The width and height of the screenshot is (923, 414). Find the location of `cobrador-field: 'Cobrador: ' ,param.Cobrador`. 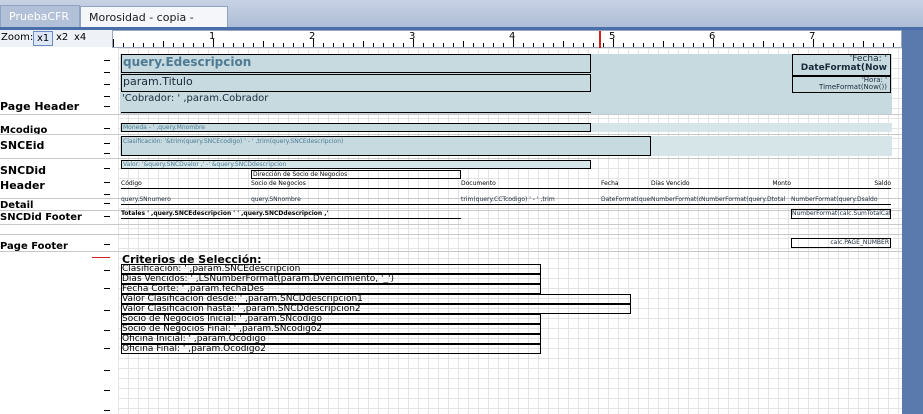

cobrador-field: 'Cobrador: ' ,param.Cobrador is located at coordinates (356, 103).